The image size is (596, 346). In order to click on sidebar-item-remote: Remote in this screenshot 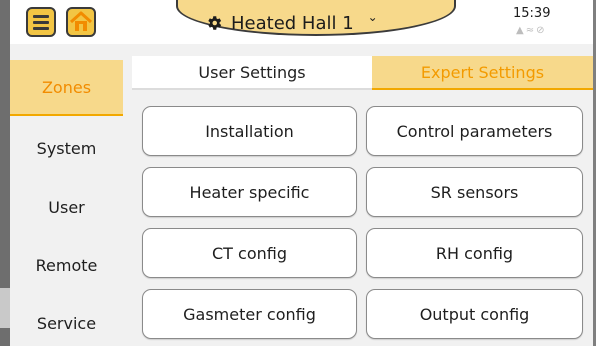, I will do `click(66, 265)`.